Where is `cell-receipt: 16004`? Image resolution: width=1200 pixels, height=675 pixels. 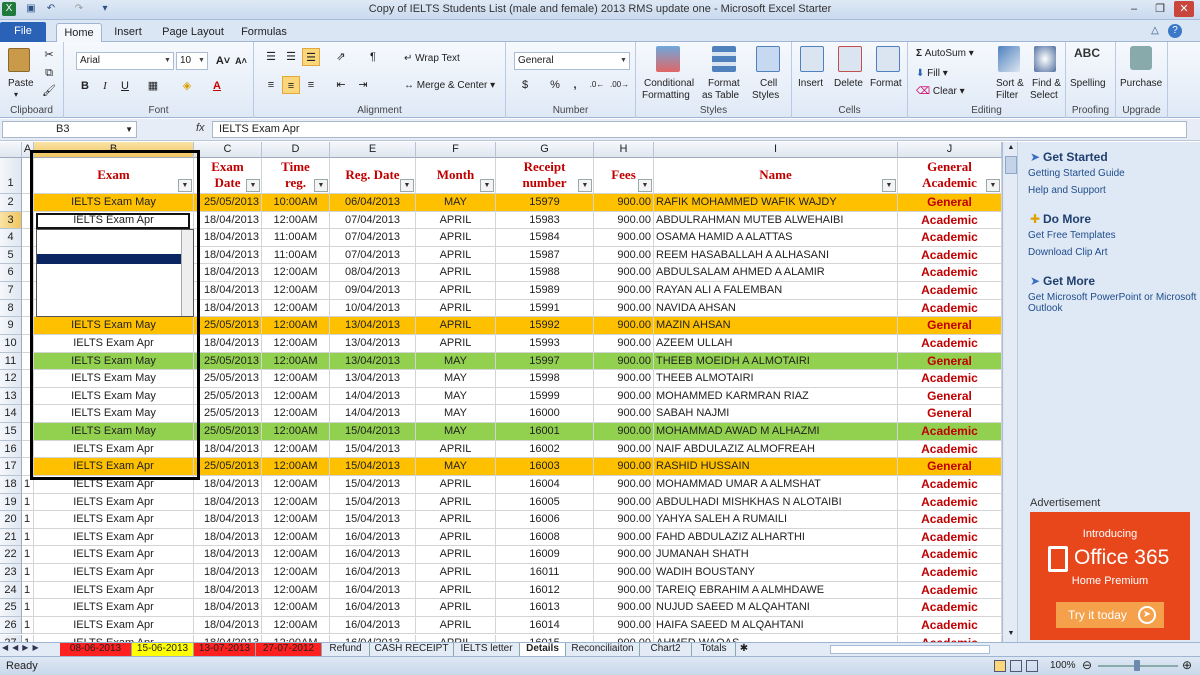
cell-receipt: 16004 is located at coordinates (545, 484).